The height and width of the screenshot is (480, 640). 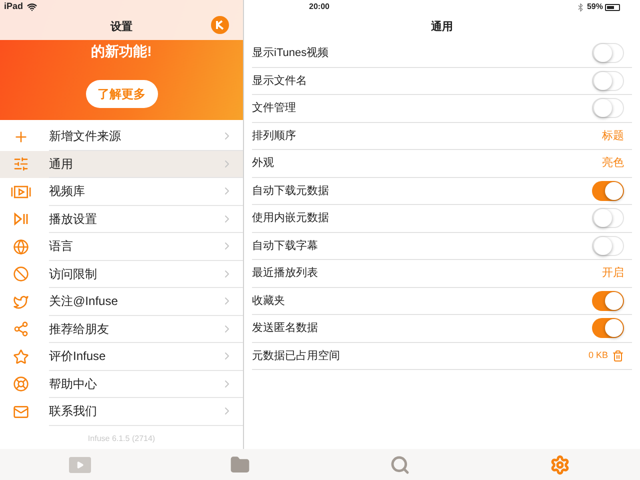 What do you see at coordinates (263, 163) in the screenshot?
I see `row-label: 外观` at bounding box center [263, 163].